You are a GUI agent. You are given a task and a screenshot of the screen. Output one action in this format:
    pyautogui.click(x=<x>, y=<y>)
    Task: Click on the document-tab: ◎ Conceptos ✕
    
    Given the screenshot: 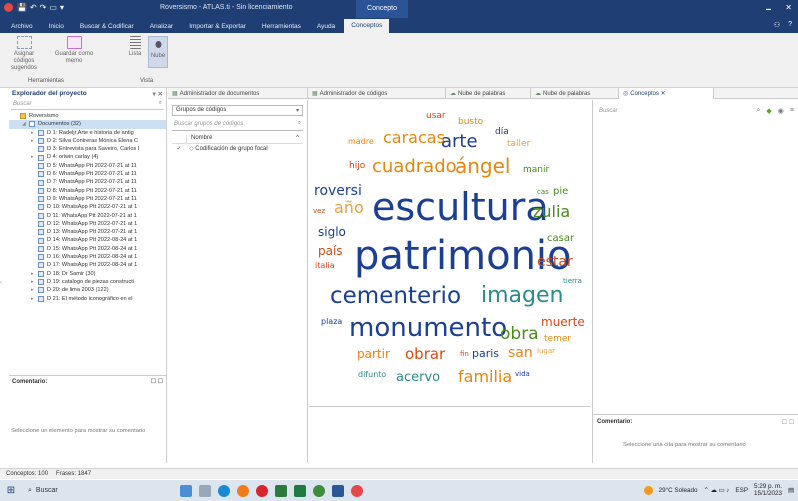 What is the action you would take?
    pyautogui.click(x=666, y=93)
    